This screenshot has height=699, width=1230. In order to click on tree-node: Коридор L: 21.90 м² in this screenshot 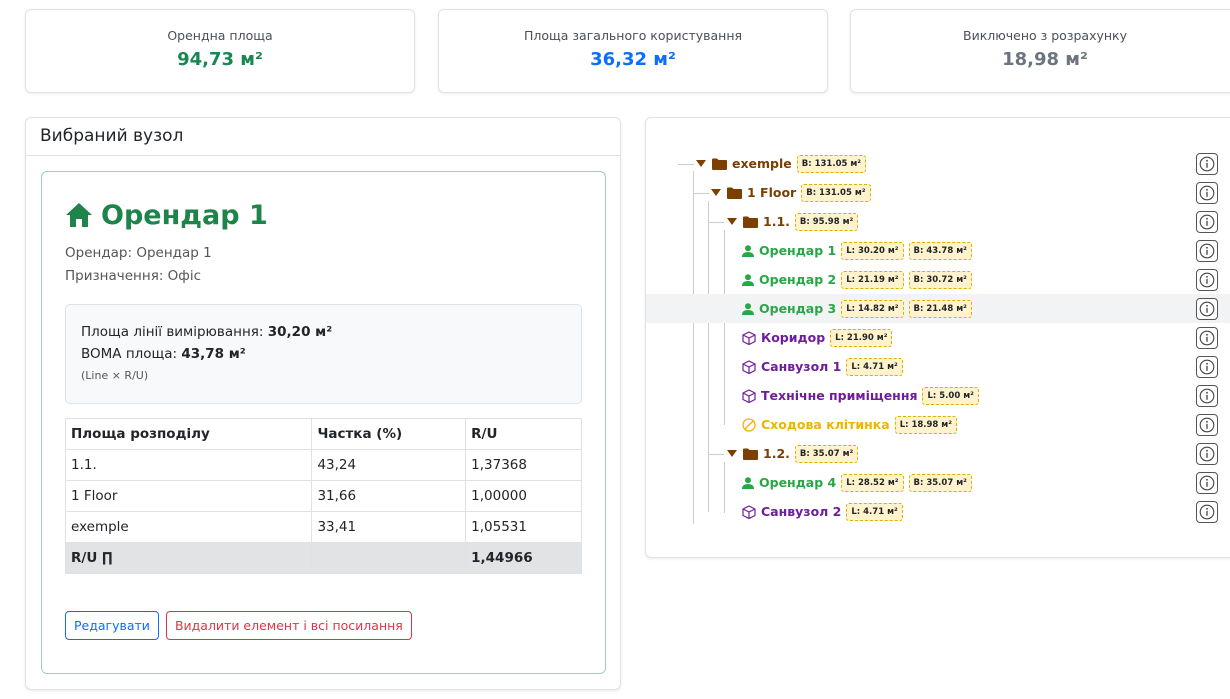, I will do `click(938, 337)`.